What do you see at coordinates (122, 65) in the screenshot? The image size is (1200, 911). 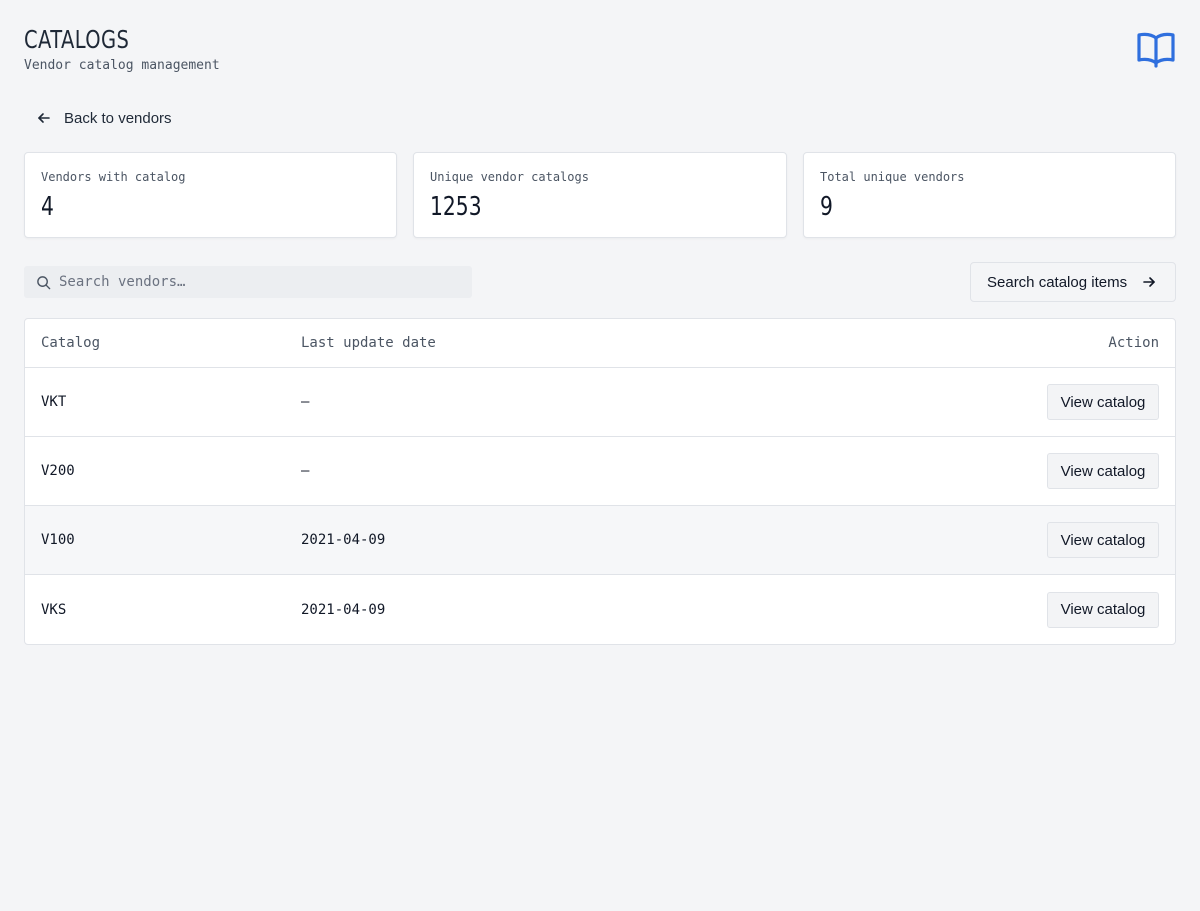 I see `page-subtitle: Vendor catalog management` at bounding box center [122, 65].